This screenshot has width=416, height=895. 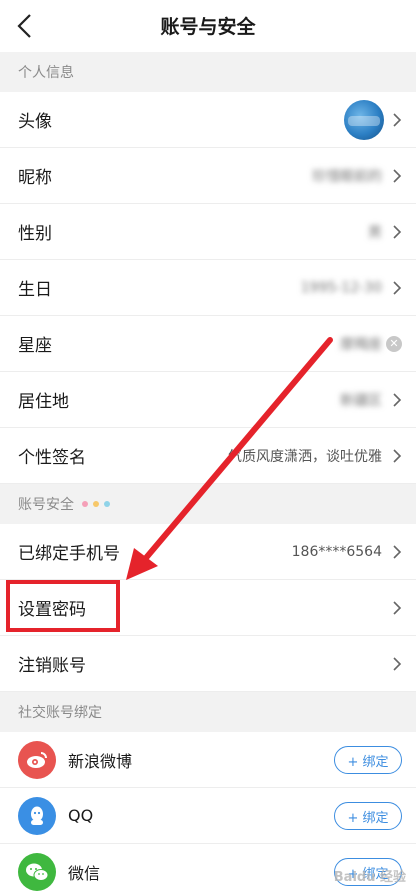 What do you see at coordinates (35, 346) in the screenshot?
I see `zodiac-label: 星座` at bounding box center [35, 346].